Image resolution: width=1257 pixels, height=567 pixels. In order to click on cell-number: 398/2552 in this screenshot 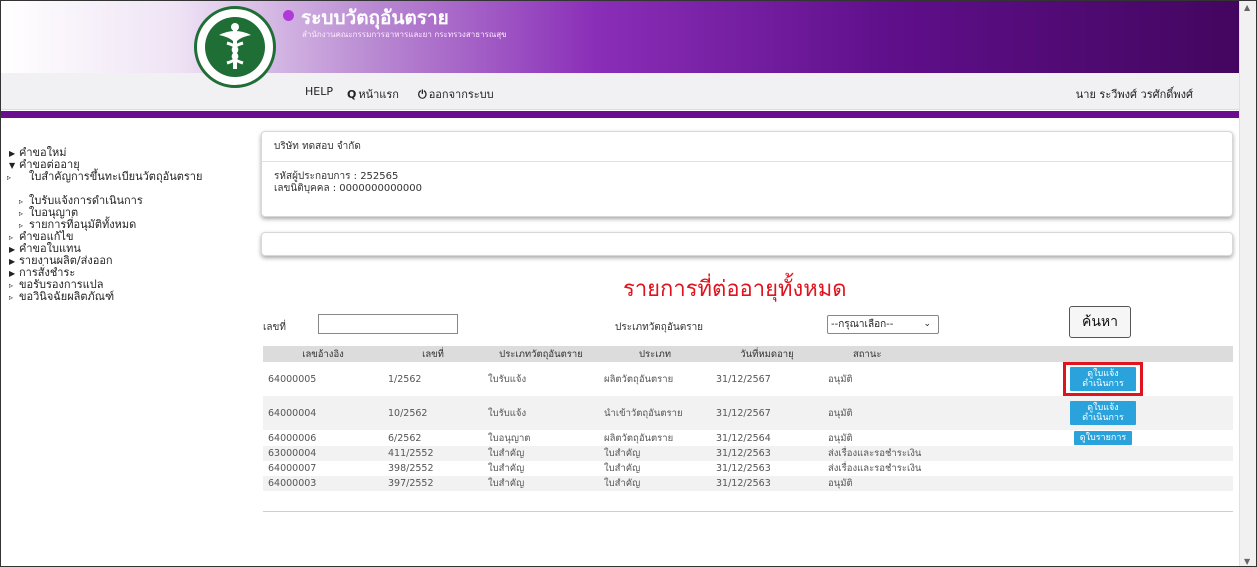, I will do `click(411, 468)`.